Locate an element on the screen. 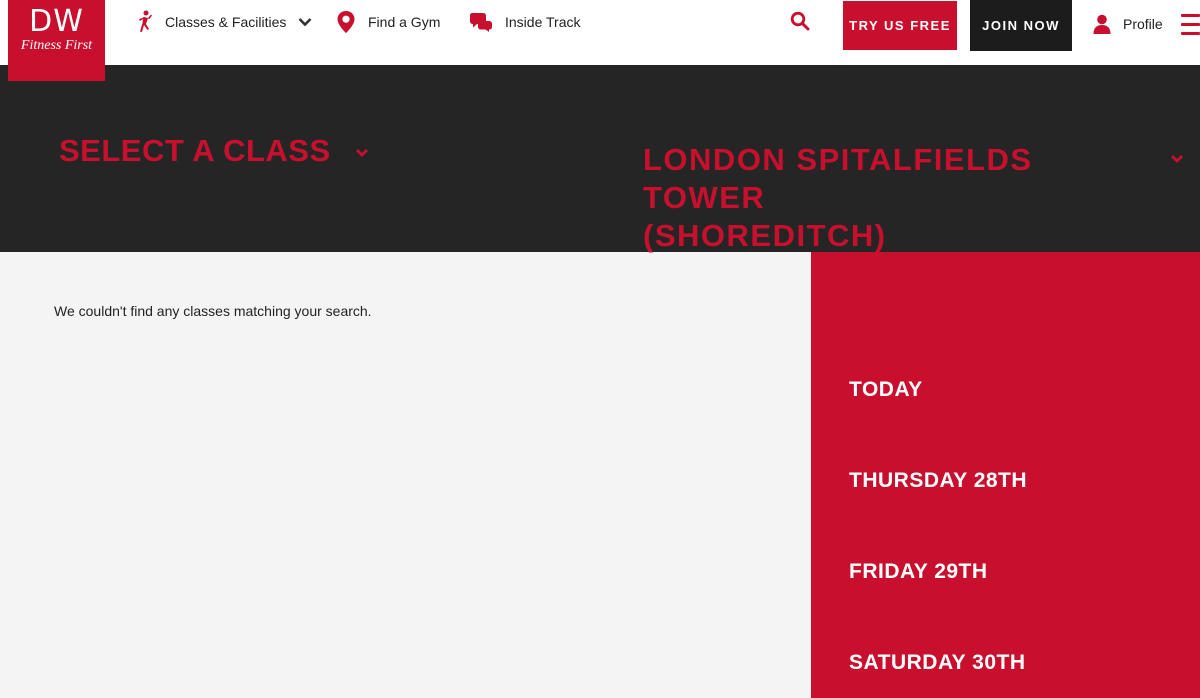  nav-inside-track: Inside Track is located at coordinates (524, 22).